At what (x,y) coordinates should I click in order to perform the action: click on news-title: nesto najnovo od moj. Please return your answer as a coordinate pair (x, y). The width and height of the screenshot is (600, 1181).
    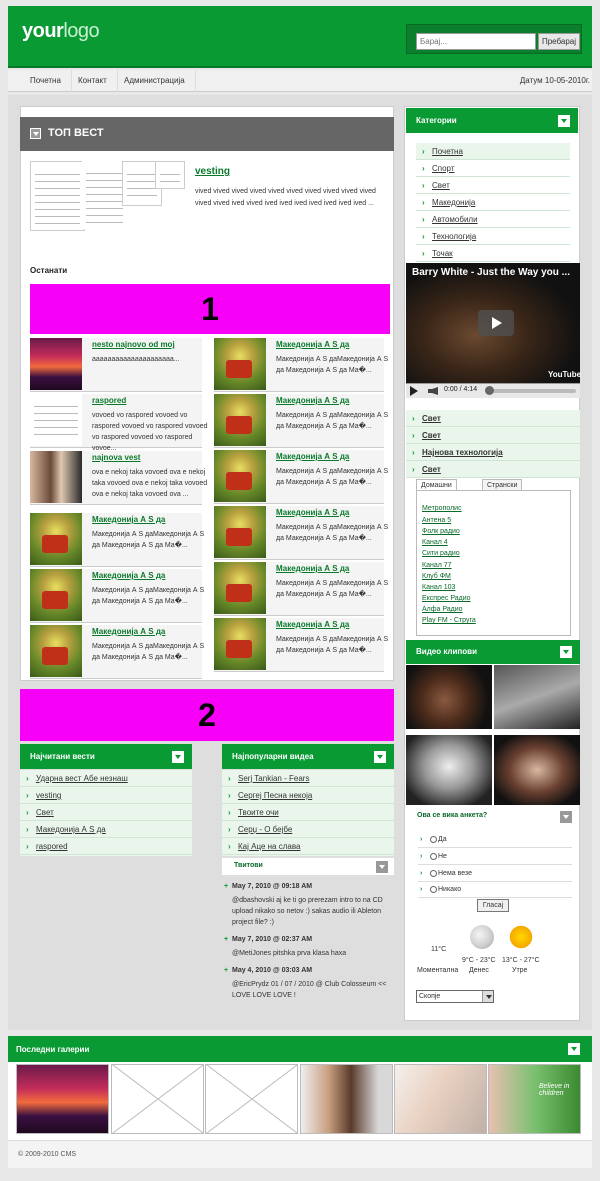
    Looking at the image, I should click on (133, 344).